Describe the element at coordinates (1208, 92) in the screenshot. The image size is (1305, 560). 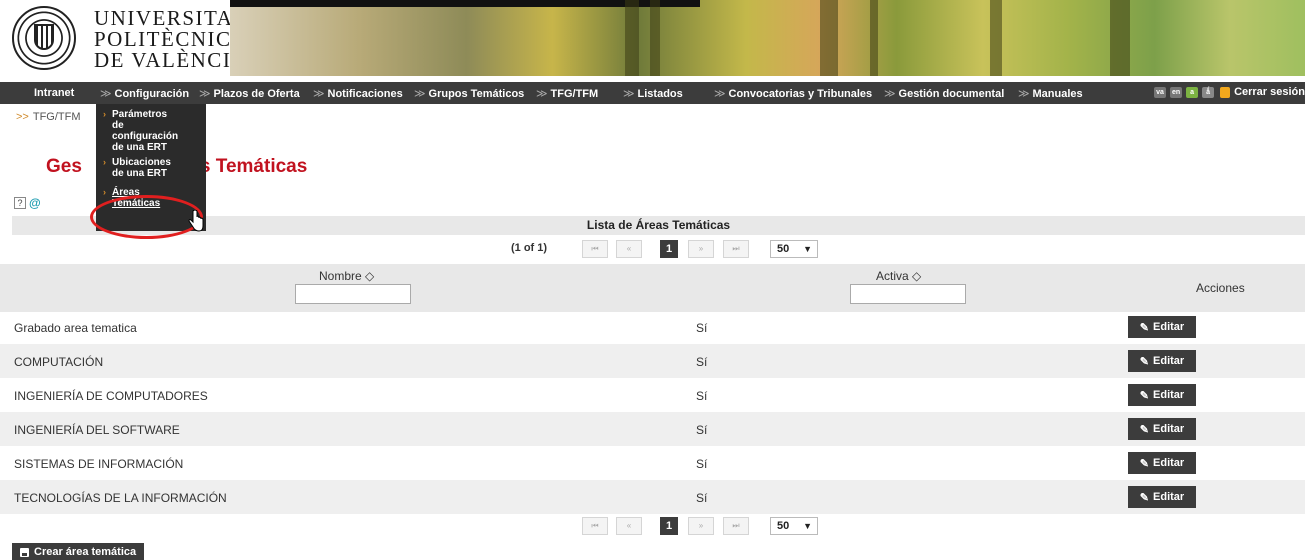
I see `accessibility-contrast-icon: ǻ` at that location.